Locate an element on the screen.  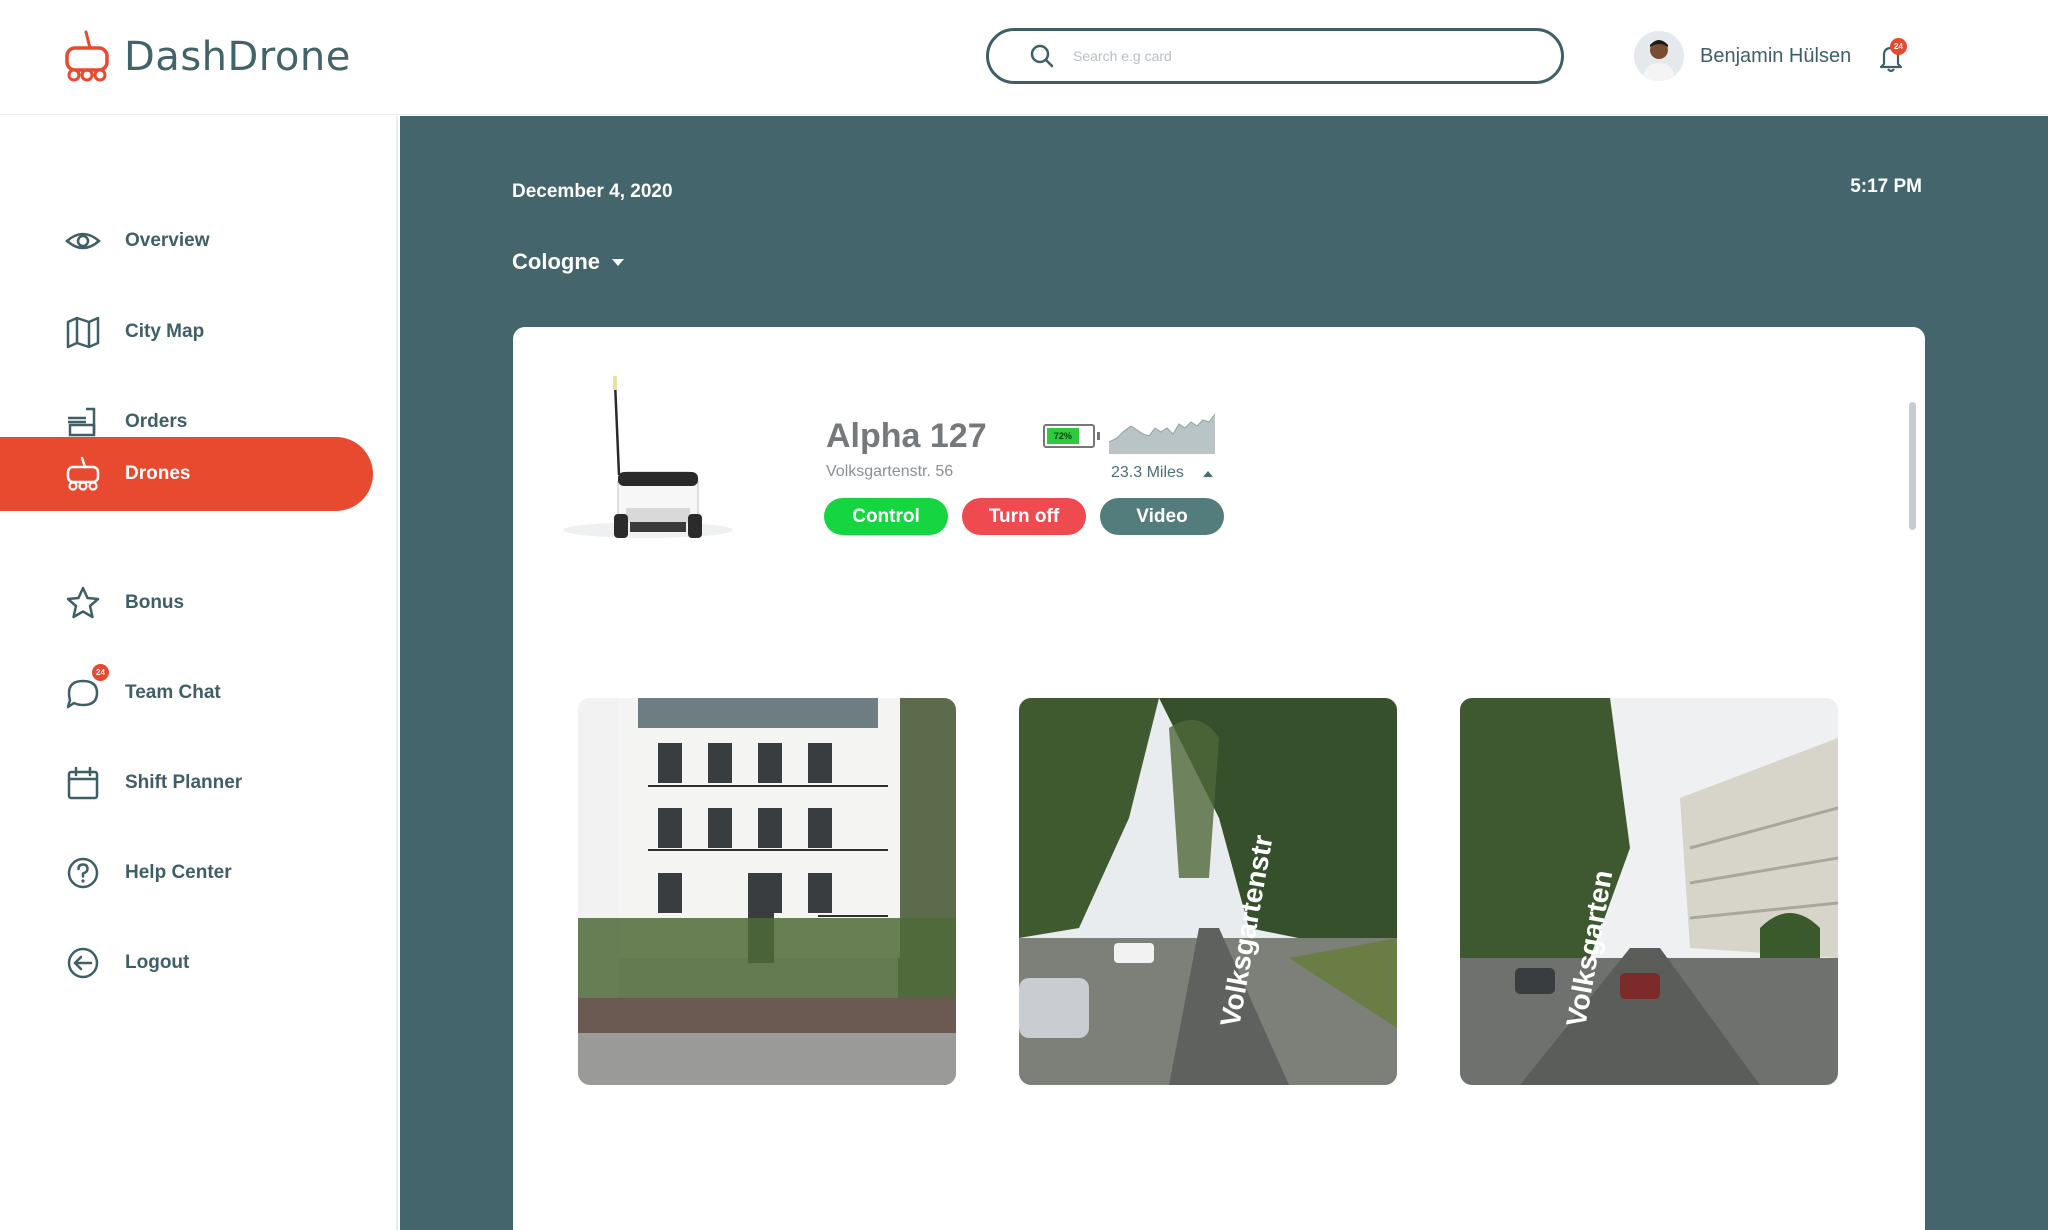
sidebar-item-shift-planner: Shift Planner is located at coordinates (186, 783).